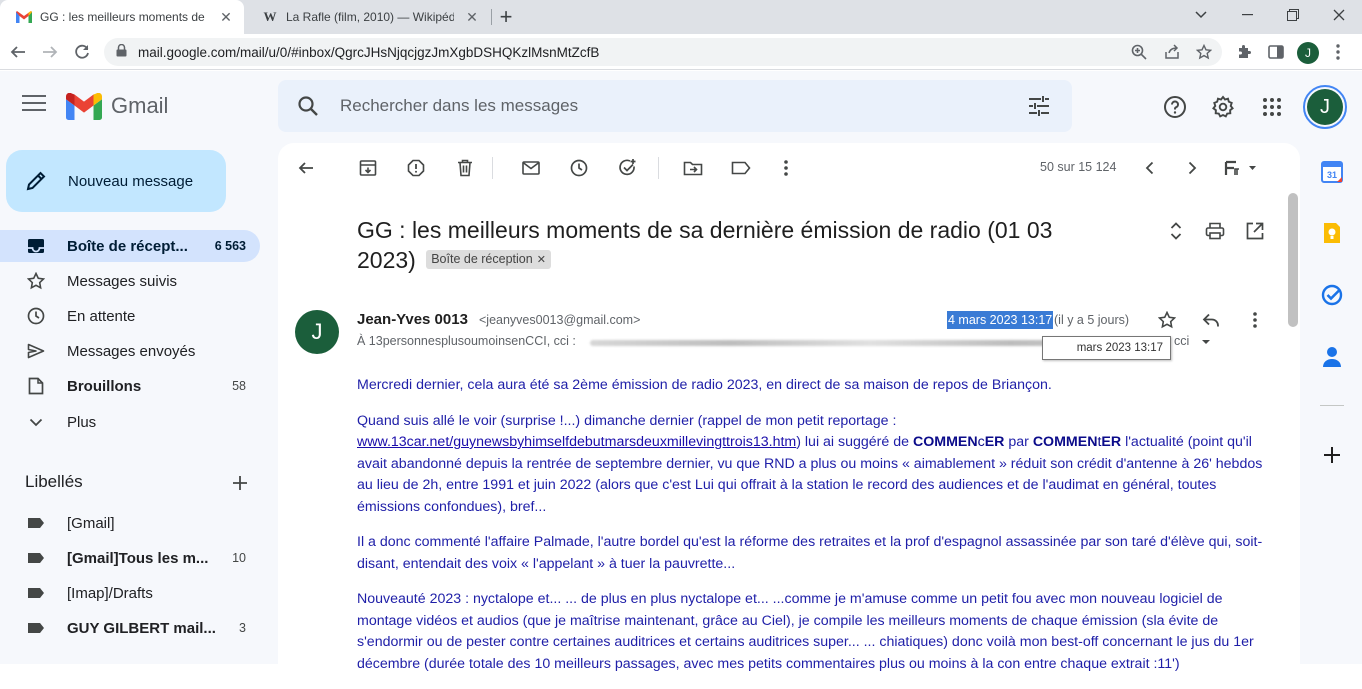 This screenshot has width=1362, height=689. I want to click on gmail-logo-icon, so click(84, 106).